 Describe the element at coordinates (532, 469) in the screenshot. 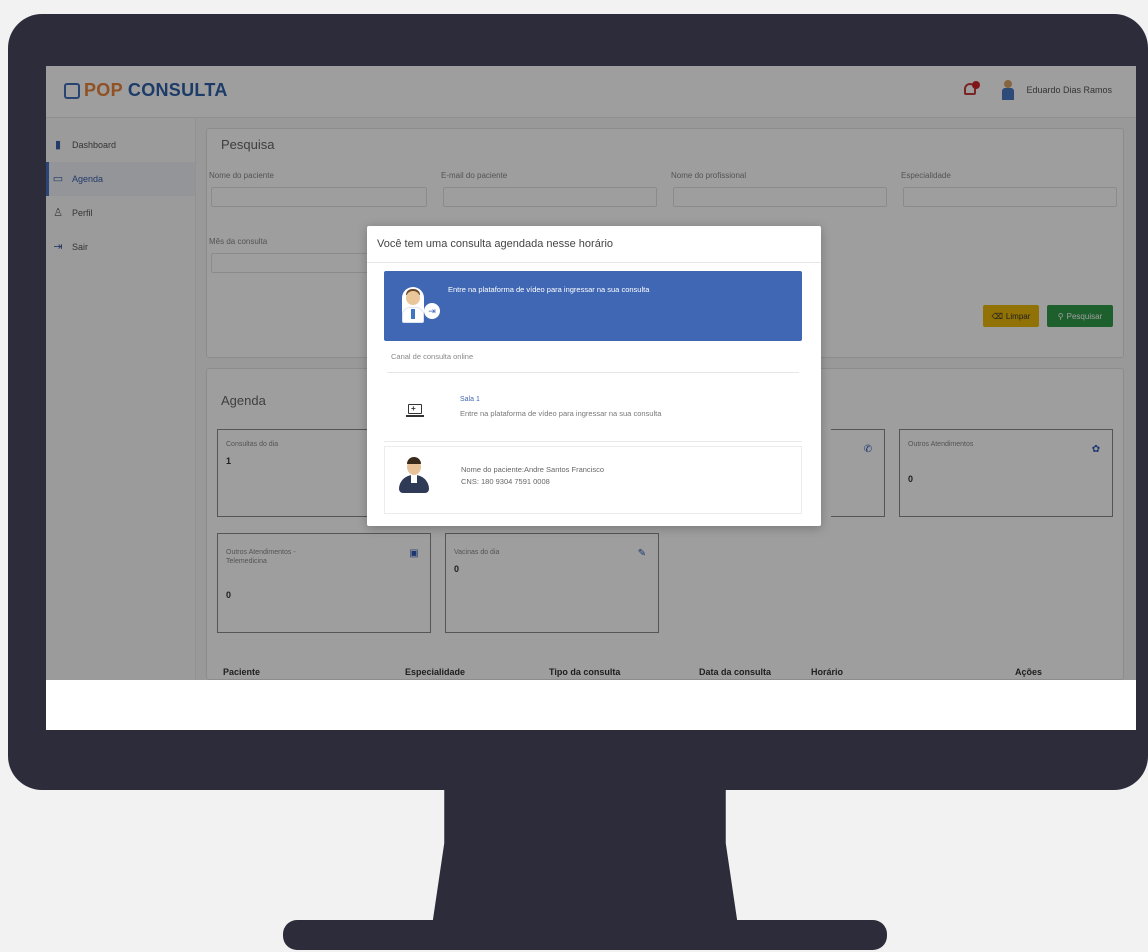

I see `patient-name: Nome do paciente:Andre Santos Francisco` at that location.